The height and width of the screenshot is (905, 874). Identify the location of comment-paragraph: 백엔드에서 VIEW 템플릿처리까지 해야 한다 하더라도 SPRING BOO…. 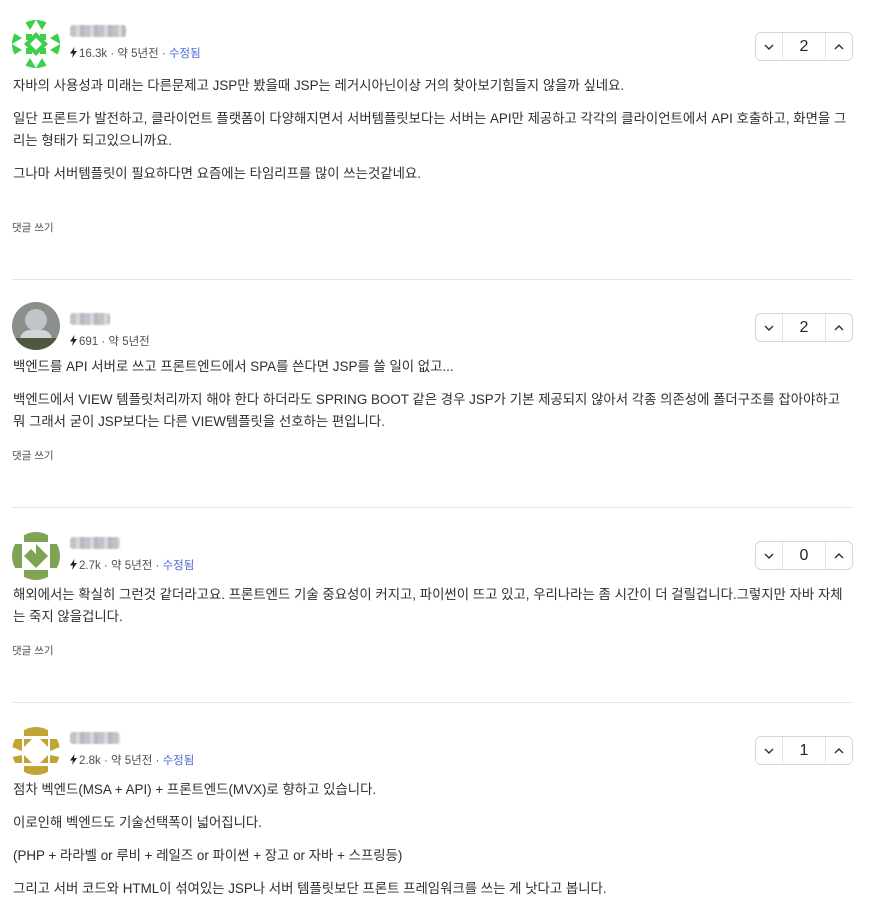
(427, 410).